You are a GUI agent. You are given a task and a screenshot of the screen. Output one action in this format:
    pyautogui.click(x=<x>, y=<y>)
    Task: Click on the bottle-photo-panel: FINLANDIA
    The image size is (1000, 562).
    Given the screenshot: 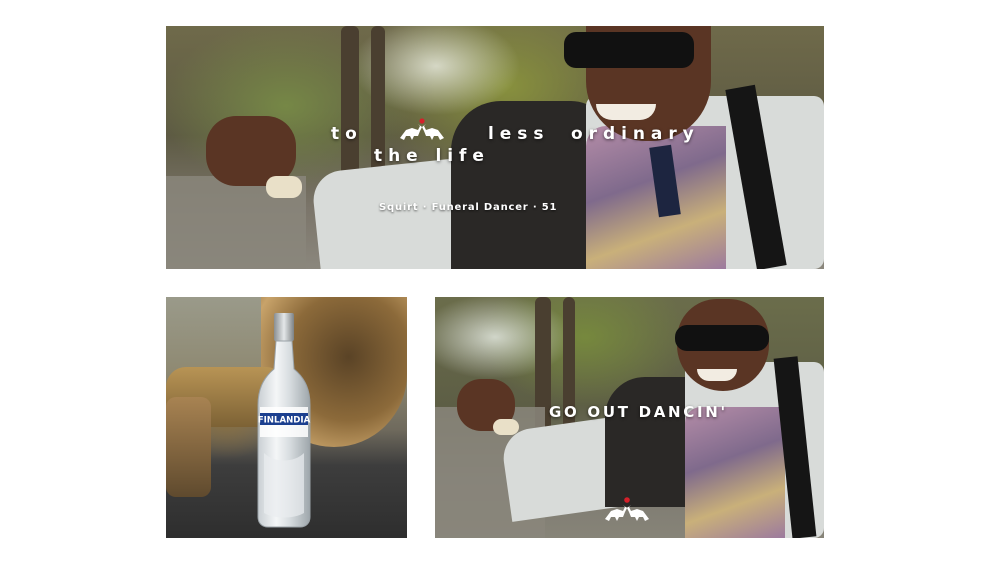 What is the action you would take?
    pyautogui.click(x=286, y=417)
    